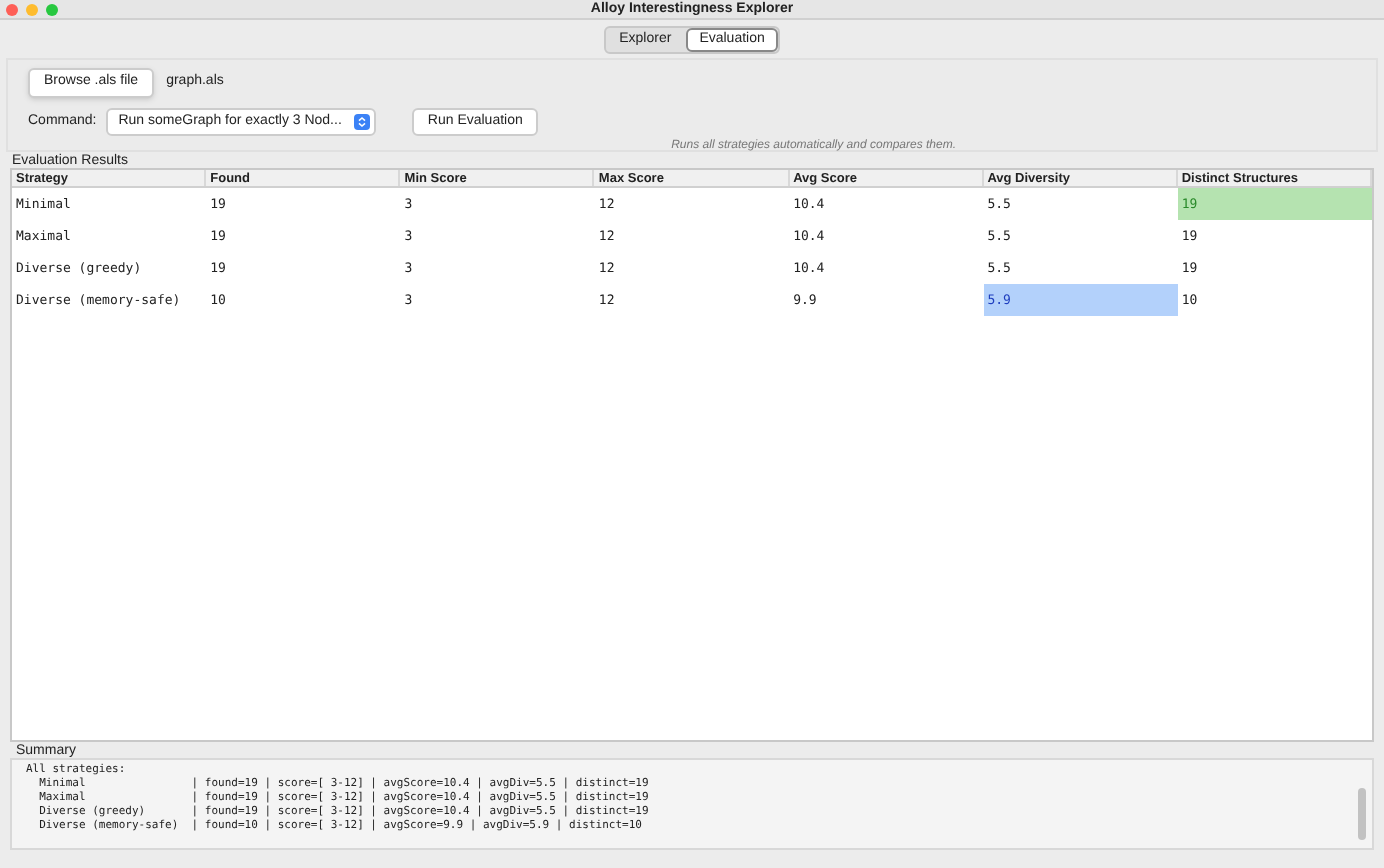 This screenshot has height=868, width=1384. I want to click on chevron-updown-icon, so click(361, 121).